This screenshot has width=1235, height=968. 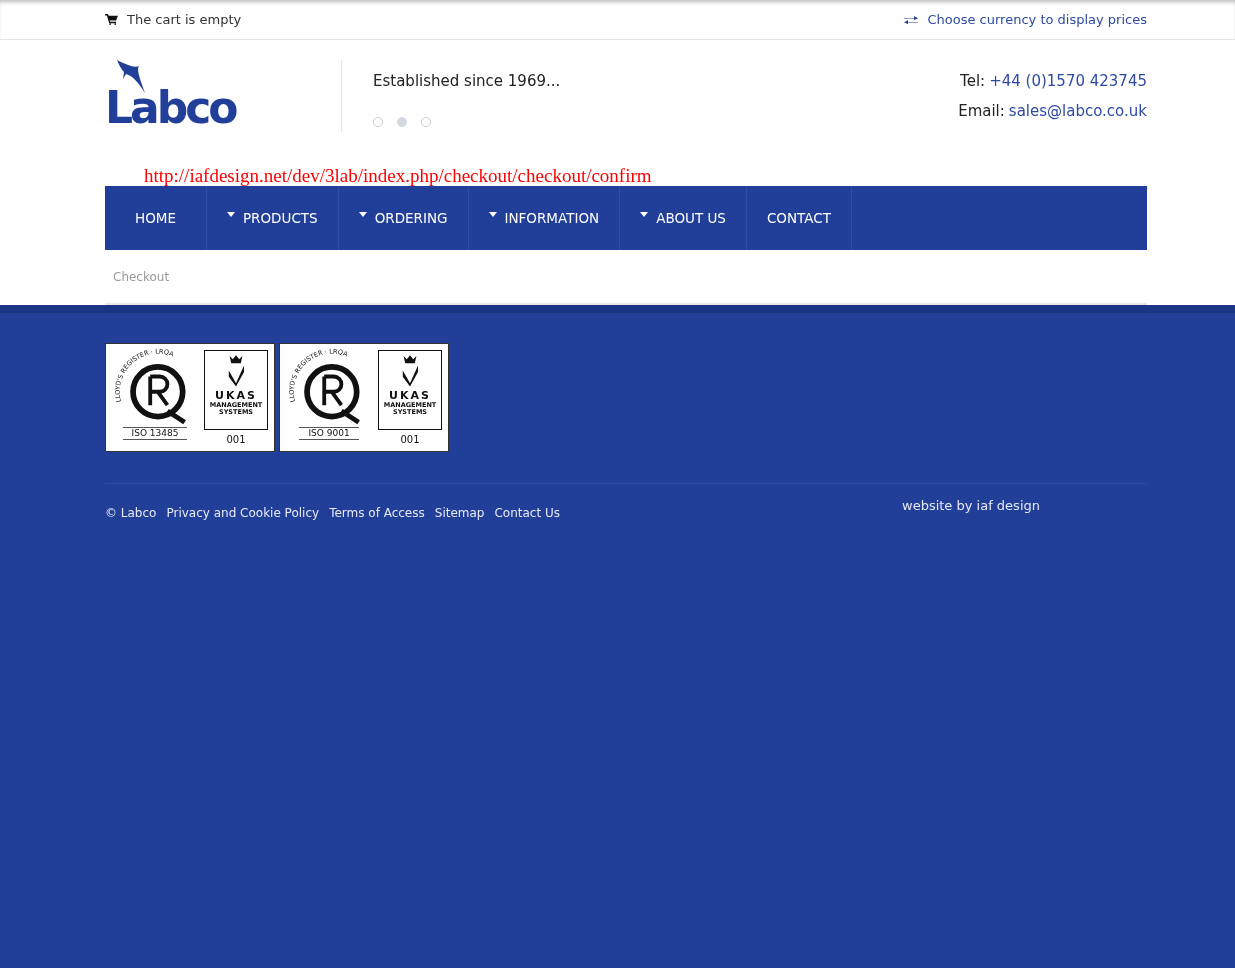 What do you see at coordinates (170, 108) in the screenshot?
I see `logo-text: Labco` at bounding box center [170, 108].